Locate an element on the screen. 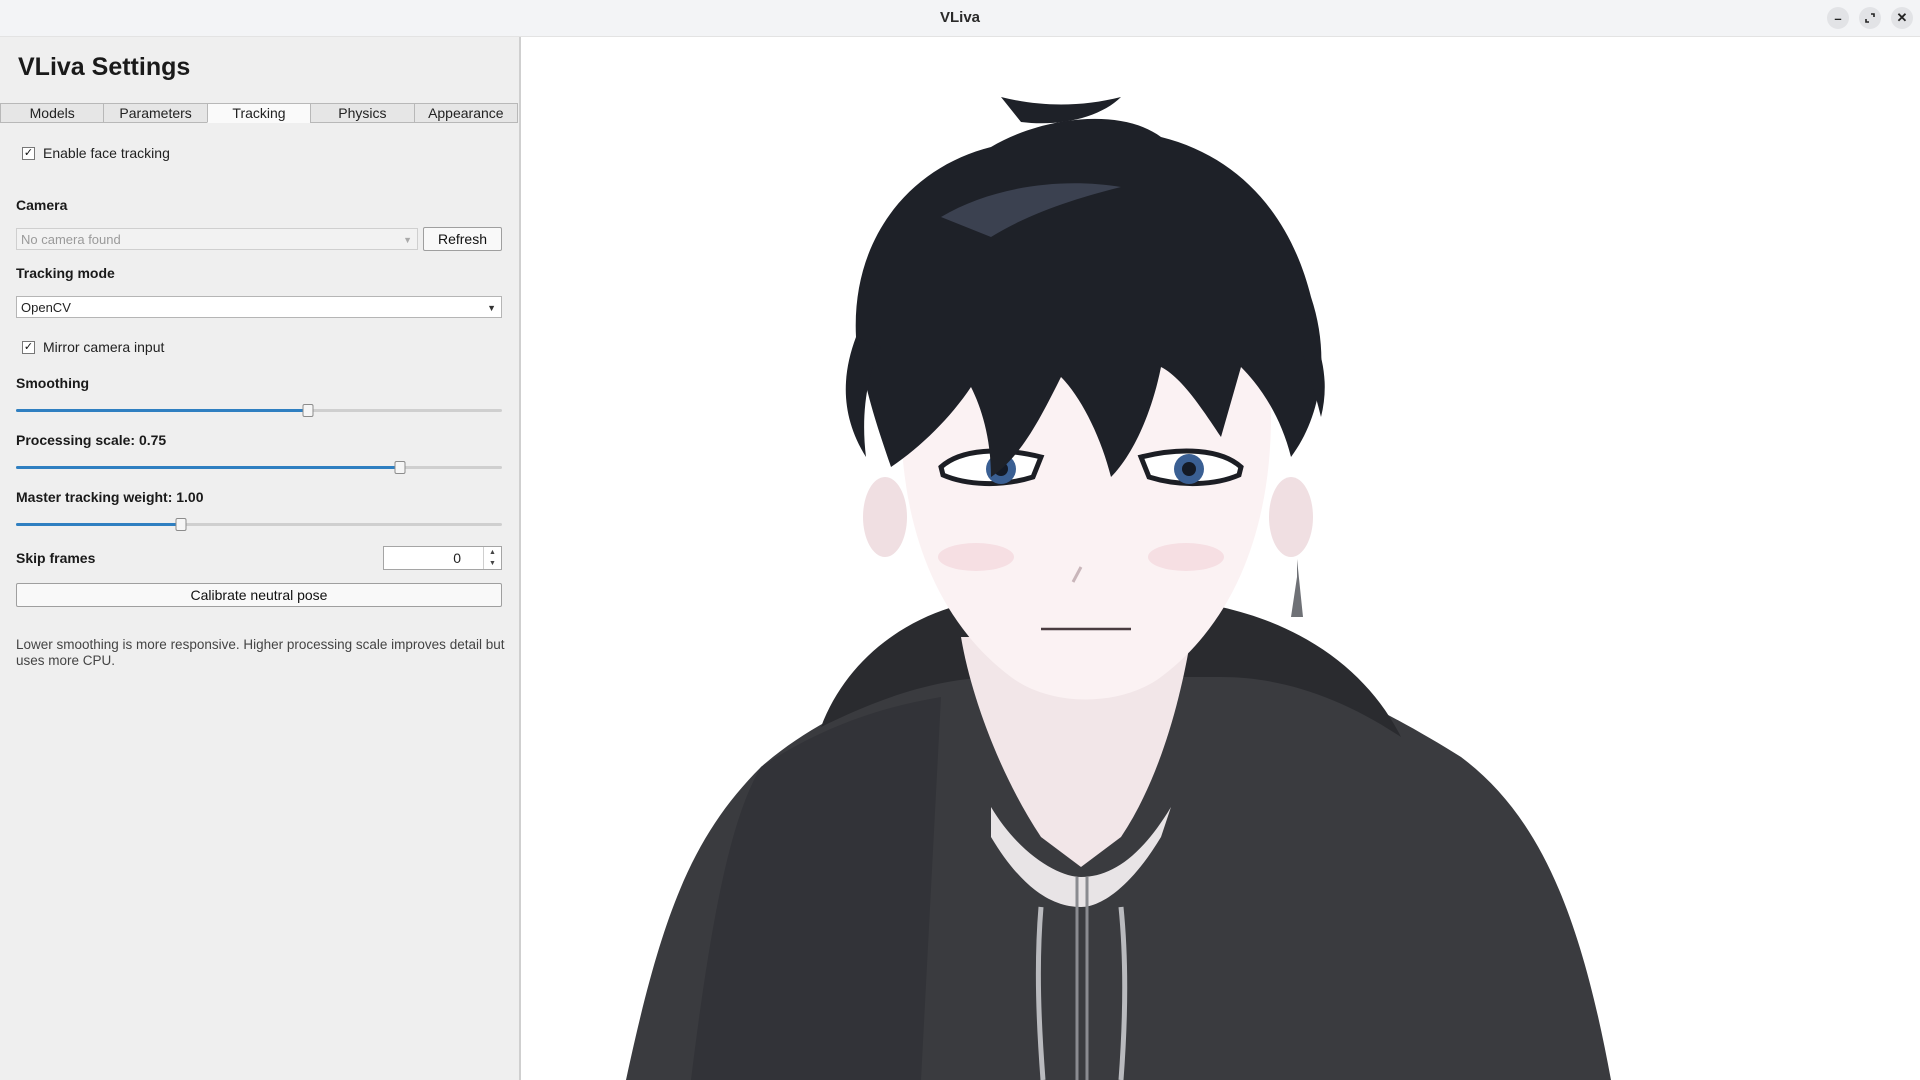 The height and width of the screenshot is (1080, 1920). processing-scale-label: Processing scale: 0.75 is located at coordinates (91, 440).